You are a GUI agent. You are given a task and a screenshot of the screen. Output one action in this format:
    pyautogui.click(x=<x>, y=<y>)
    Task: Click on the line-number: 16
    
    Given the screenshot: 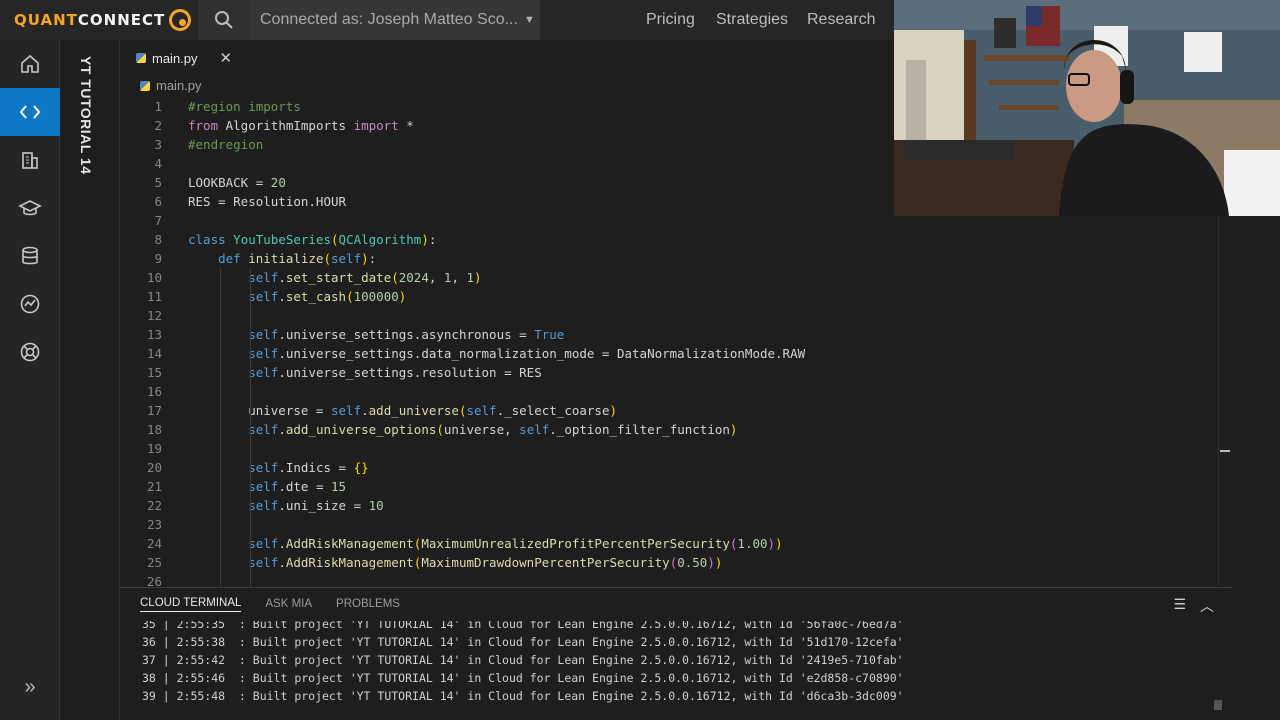 What is the action you would take?
    pyautogui.click(x=154, y=391)
    